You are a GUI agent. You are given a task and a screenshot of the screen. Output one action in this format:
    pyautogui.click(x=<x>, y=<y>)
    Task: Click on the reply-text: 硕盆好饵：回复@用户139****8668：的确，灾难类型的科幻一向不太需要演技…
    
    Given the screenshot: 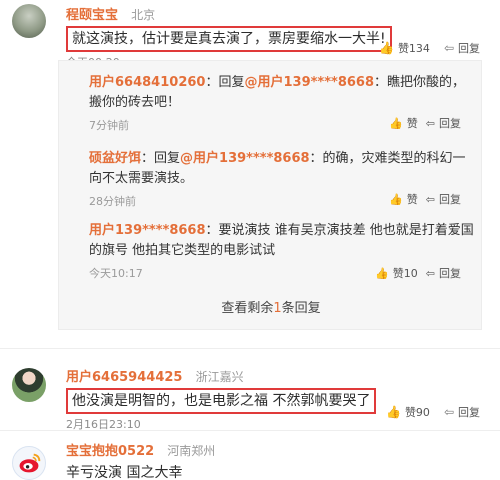 What is the action you would take?
    pyautogui.click(x=282, y=169)
    